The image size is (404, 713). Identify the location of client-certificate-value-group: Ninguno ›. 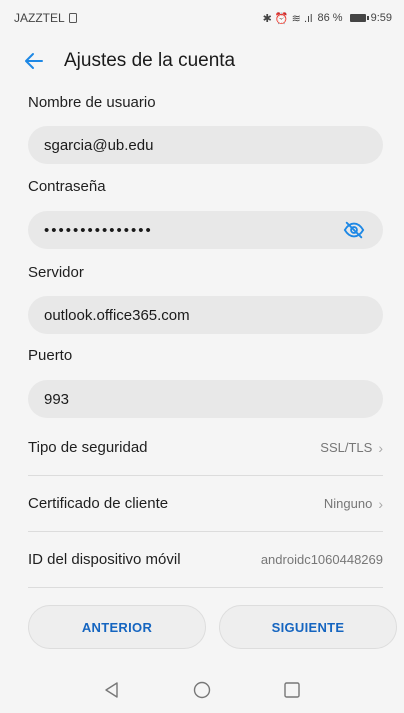
(353, 504).